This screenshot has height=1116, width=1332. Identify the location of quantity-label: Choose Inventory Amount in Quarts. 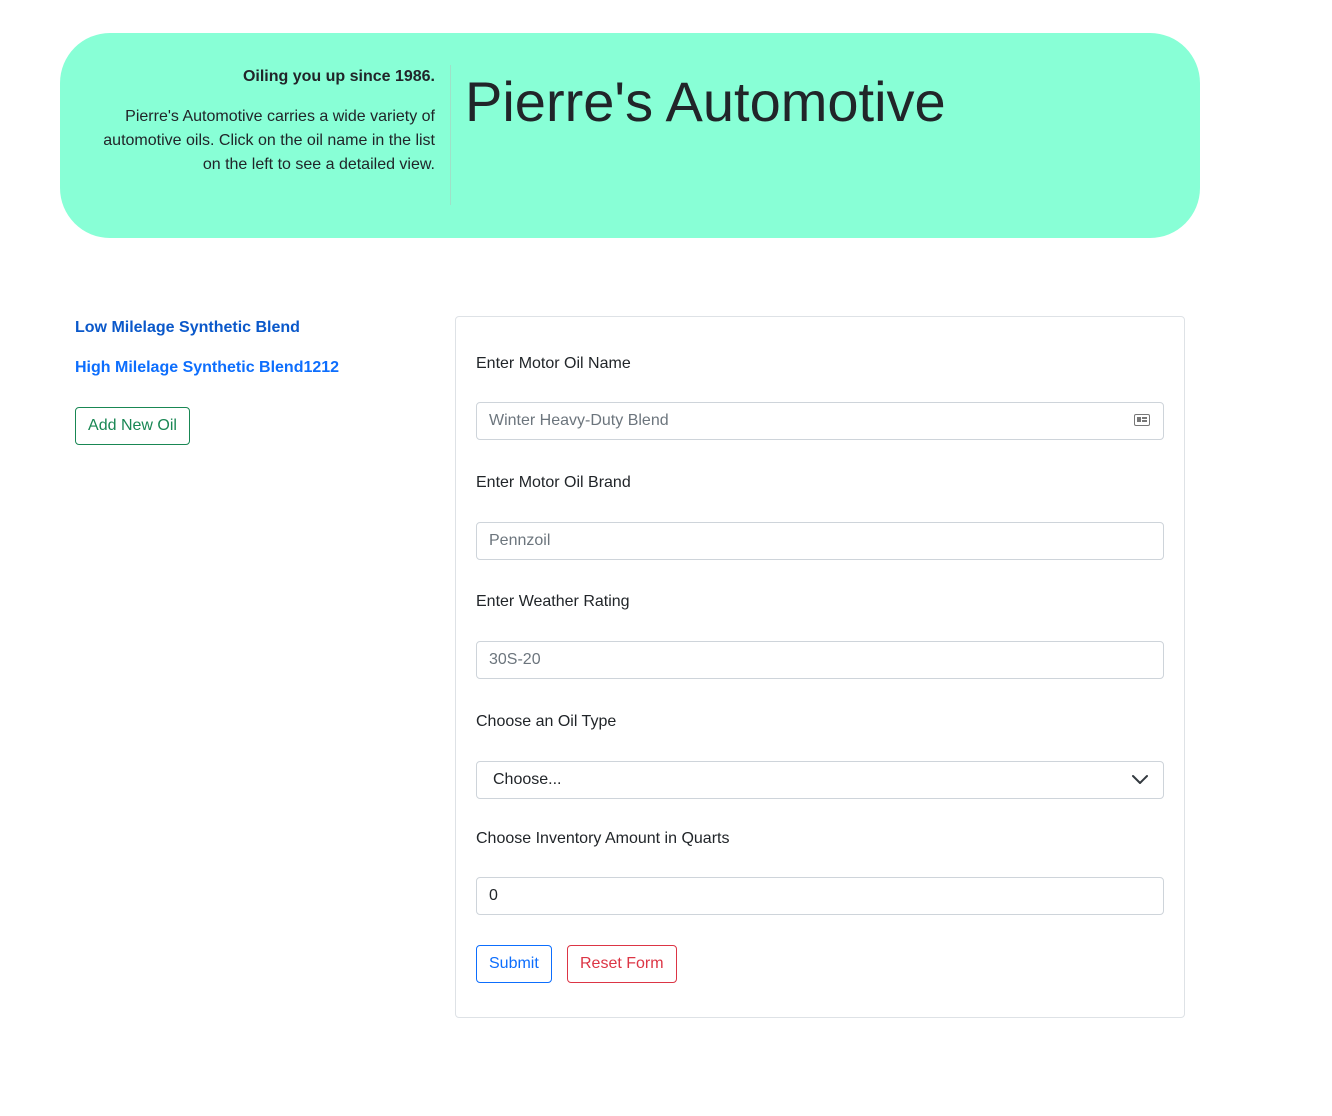
(603, 838).